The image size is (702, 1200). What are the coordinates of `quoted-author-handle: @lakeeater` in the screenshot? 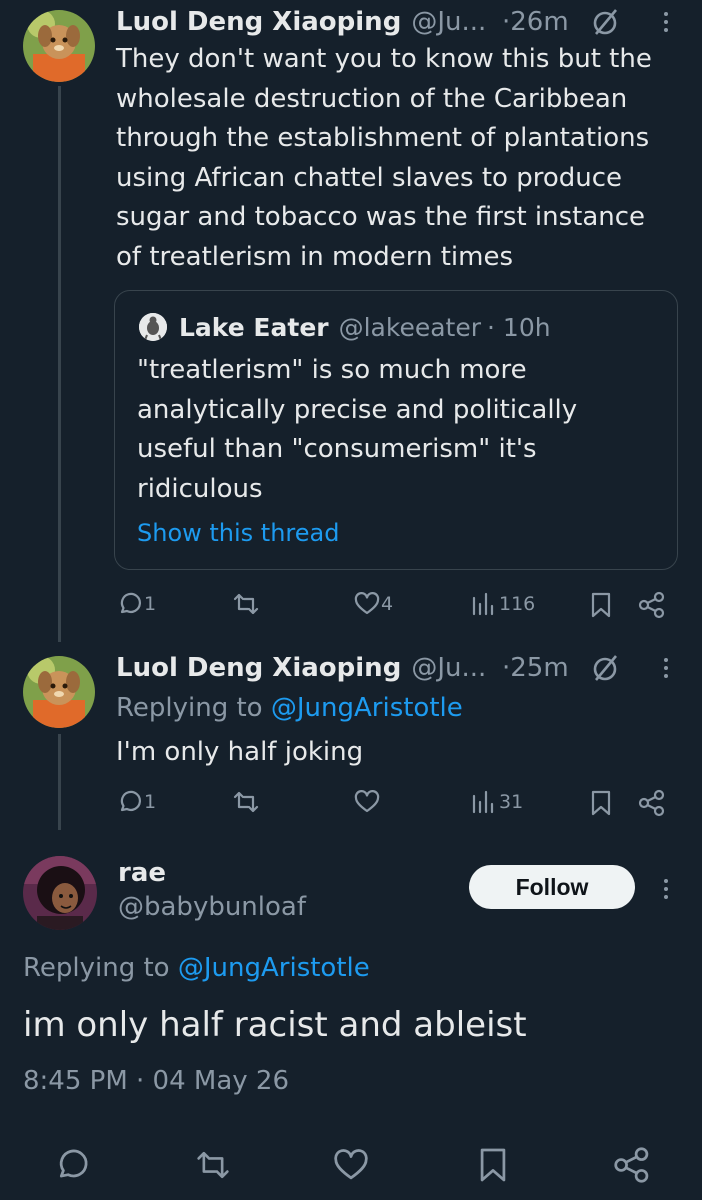 It's located at (410, 327).